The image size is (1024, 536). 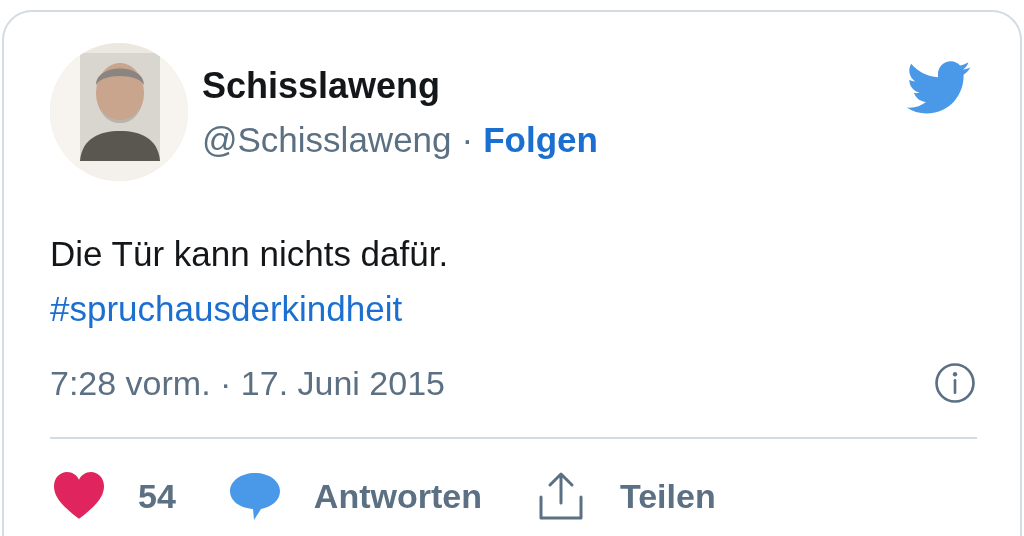 I want to click on author-handle: @Schisslaweng, so click(x=327, y=140).